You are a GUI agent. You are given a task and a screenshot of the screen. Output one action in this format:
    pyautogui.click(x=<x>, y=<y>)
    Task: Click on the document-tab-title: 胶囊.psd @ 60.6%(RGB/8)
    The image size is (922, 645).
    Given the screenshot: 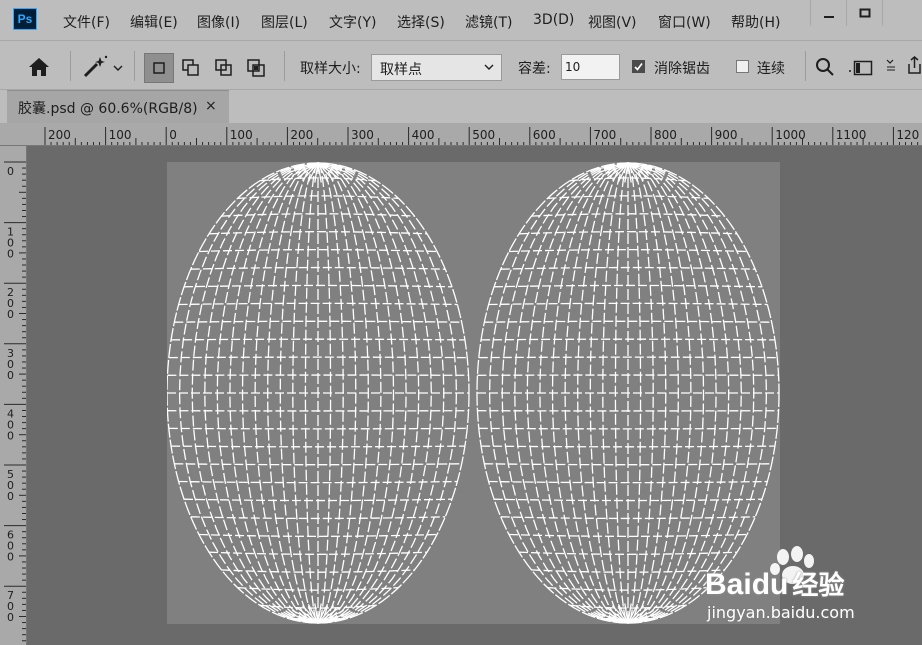 What is the action you would take?
    pyautogui.click(x=108, y=109)
    